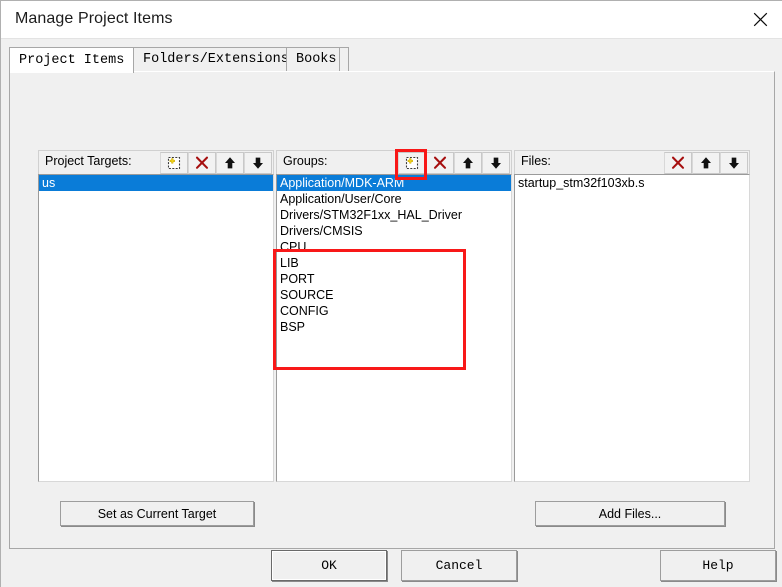  I want to click on cancel-button: Cancel, so click(459, 565).